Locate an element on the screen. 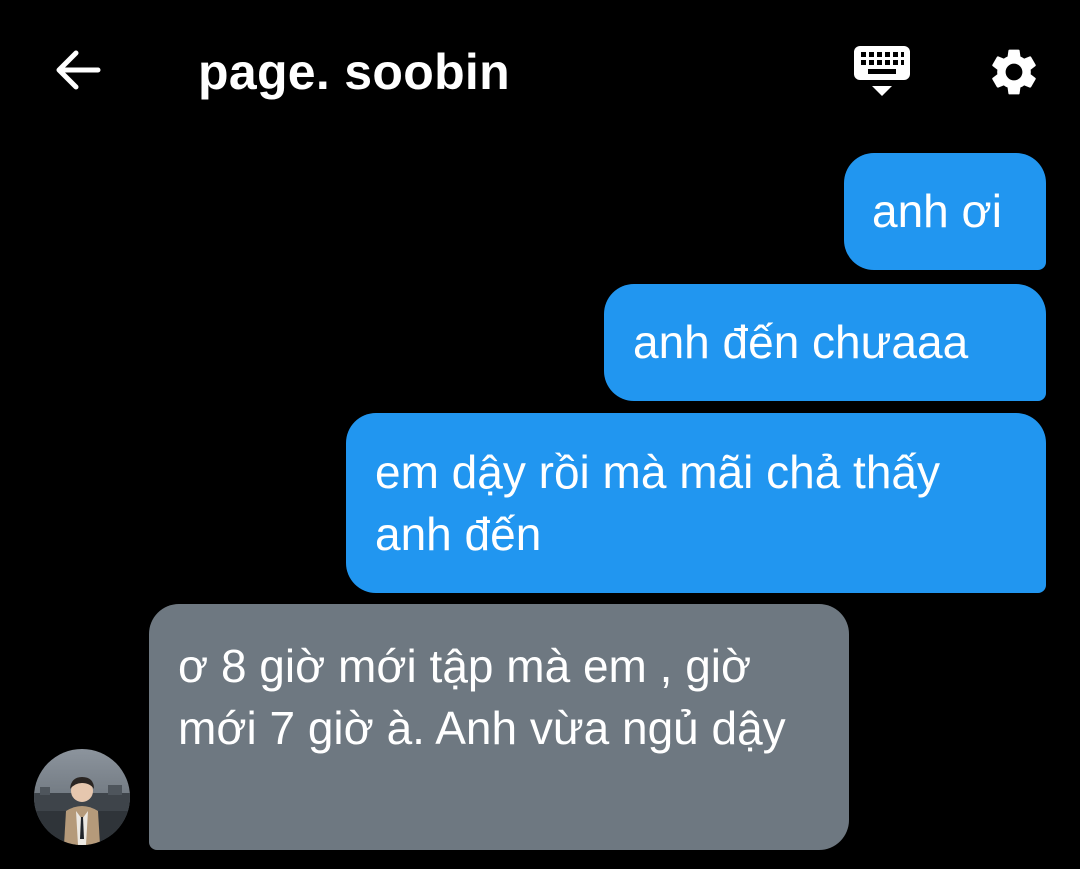 This screenshot has width=1080, height=869. keyboard-hide-icon is located at coordinates (882, 71).